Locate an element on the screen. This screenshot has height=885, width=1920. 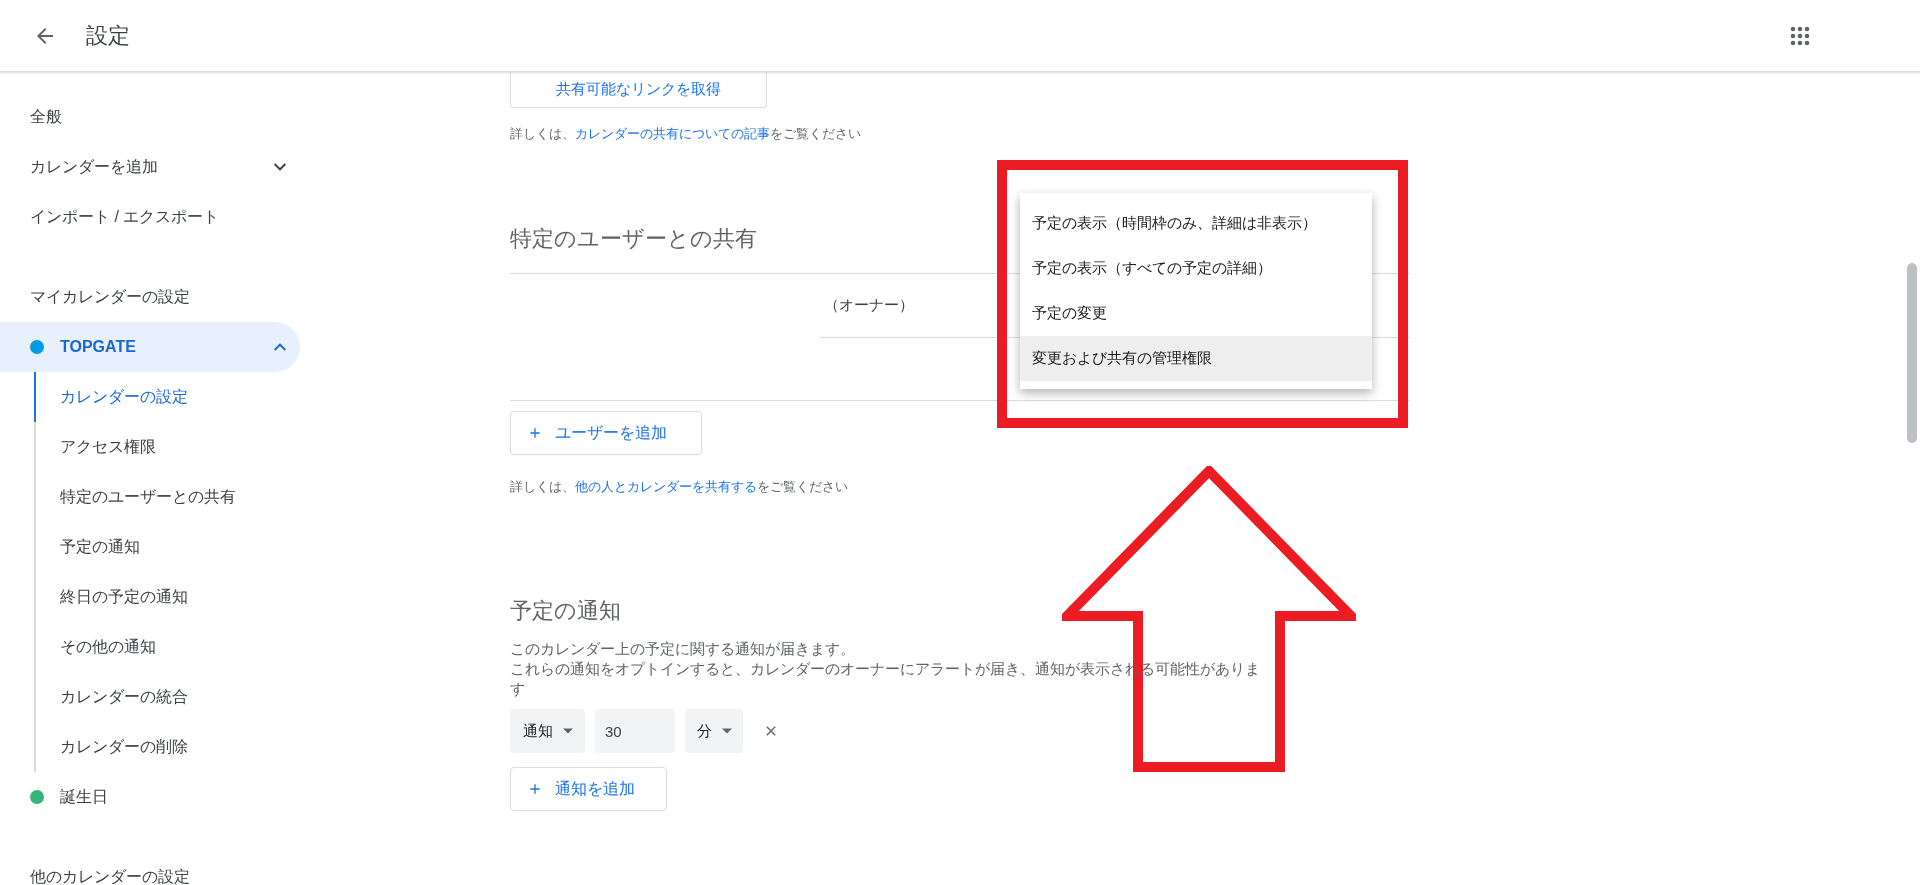
calendar-item: 誕生日 is located at coordinates (150, 797).